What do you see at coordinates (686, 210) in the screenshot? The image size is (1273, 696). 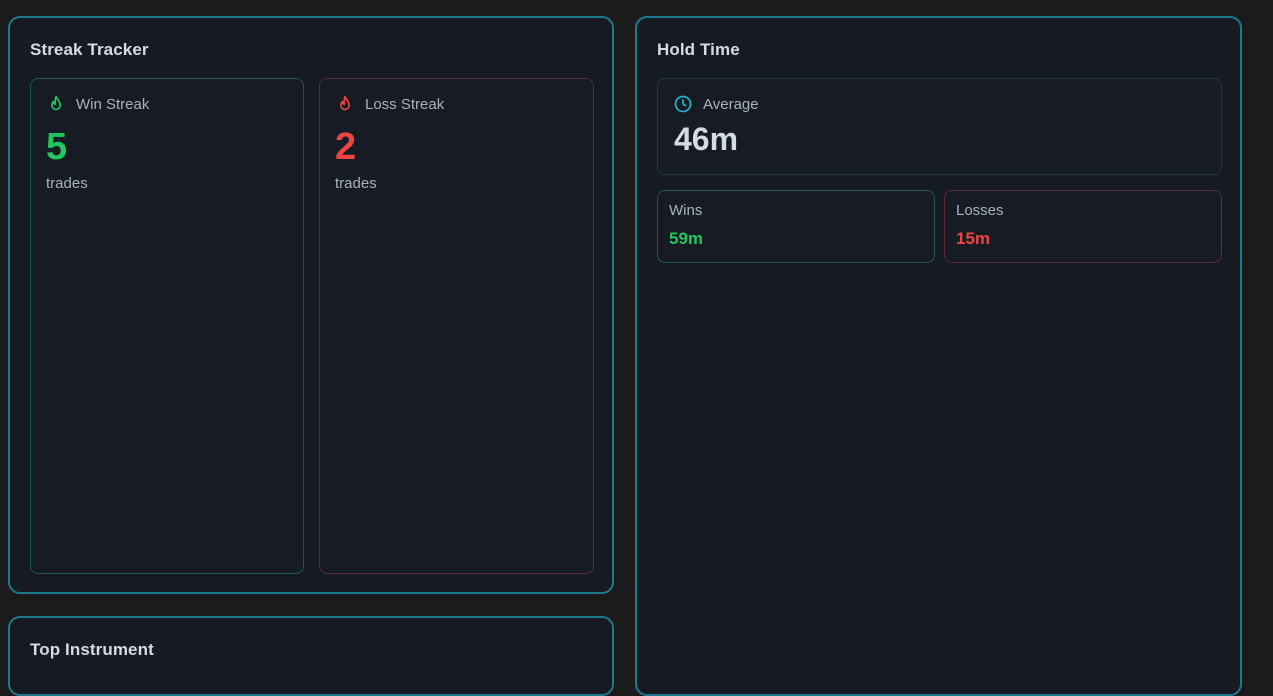 I see `wins-hold-label: Wins` at bounding box center [686, 210].